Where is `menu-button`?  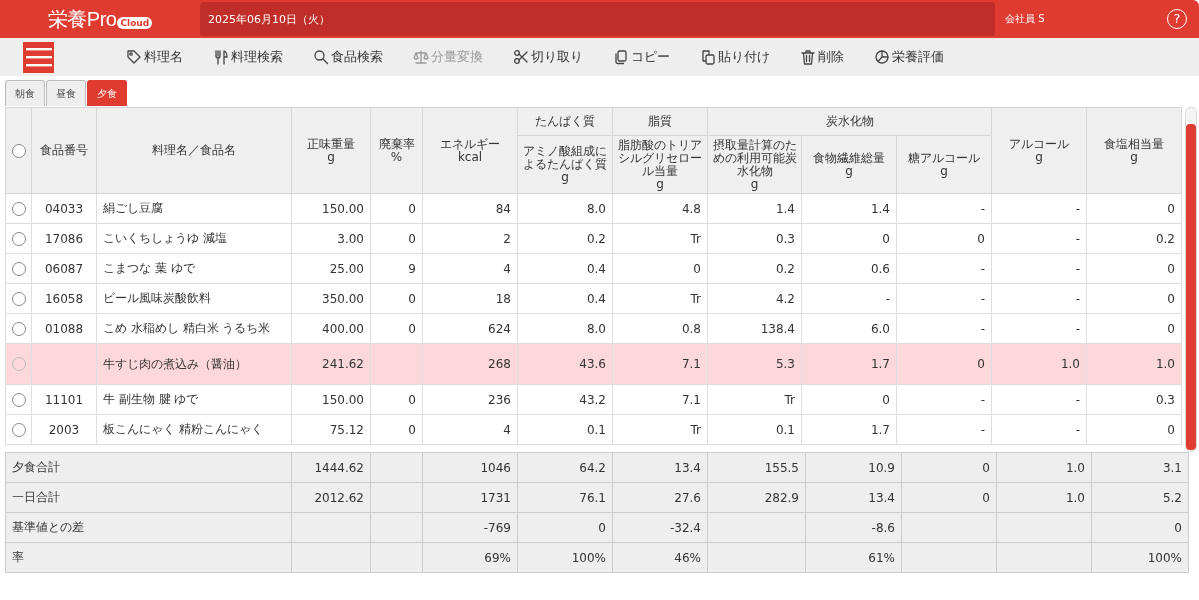
menu-button is located at coordinates (38, 57).